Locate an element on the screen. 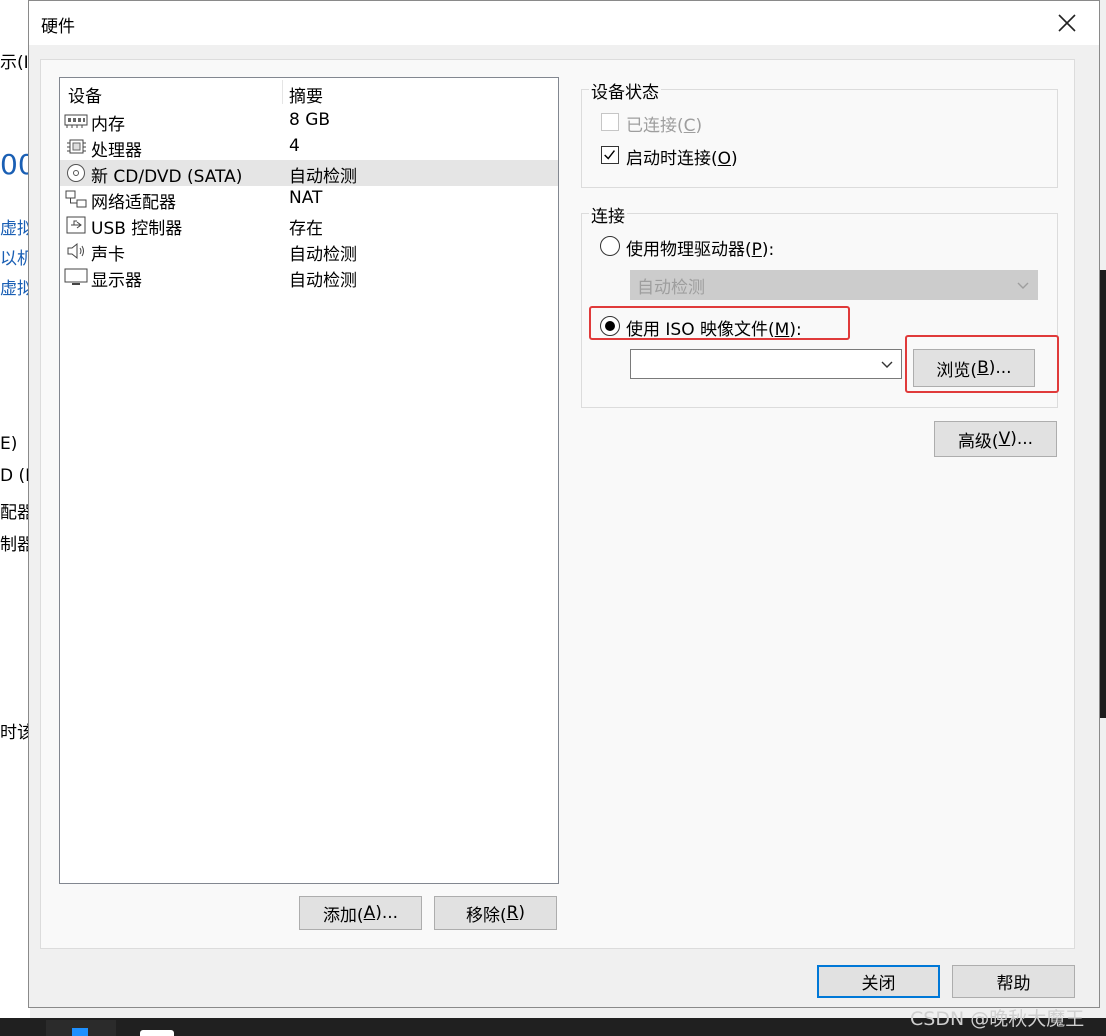 The width and height of the screenshot is (1106, 1036). background-text: D (ID is located at coordinates (15, 476).